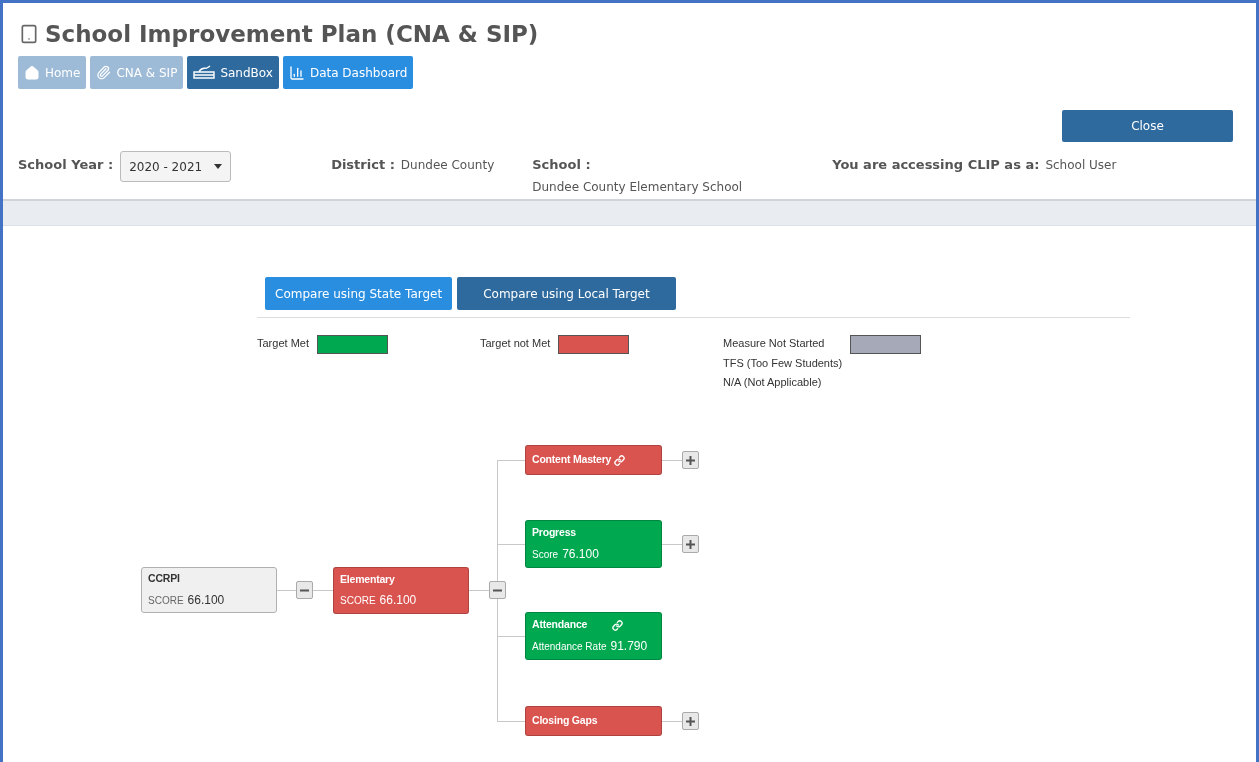  What do you see at coordinates (447, 165) in the screenshot?
I see `district-value: Dundee County` at bounding box center [447, 165].